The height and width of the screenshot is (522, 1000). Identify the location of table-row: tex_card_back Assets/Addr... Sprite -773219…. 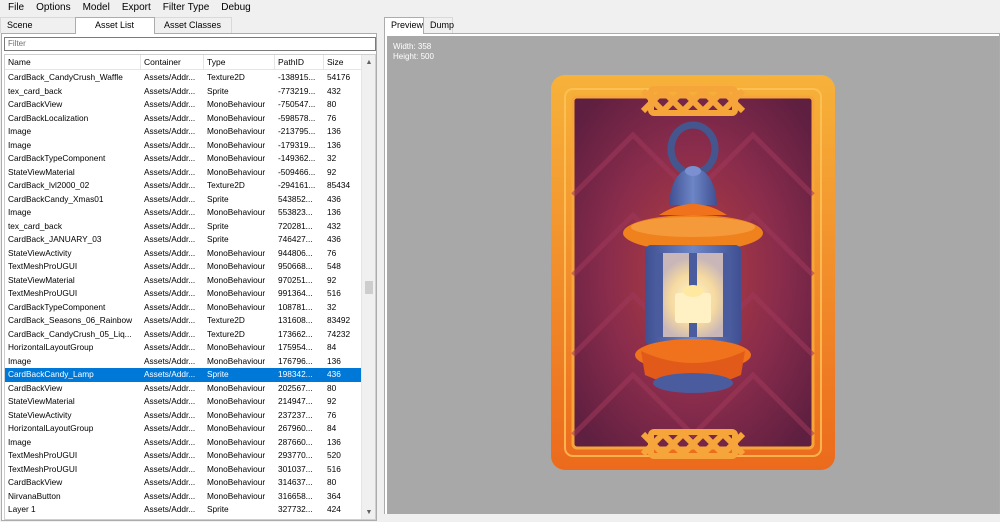
(183, 92).